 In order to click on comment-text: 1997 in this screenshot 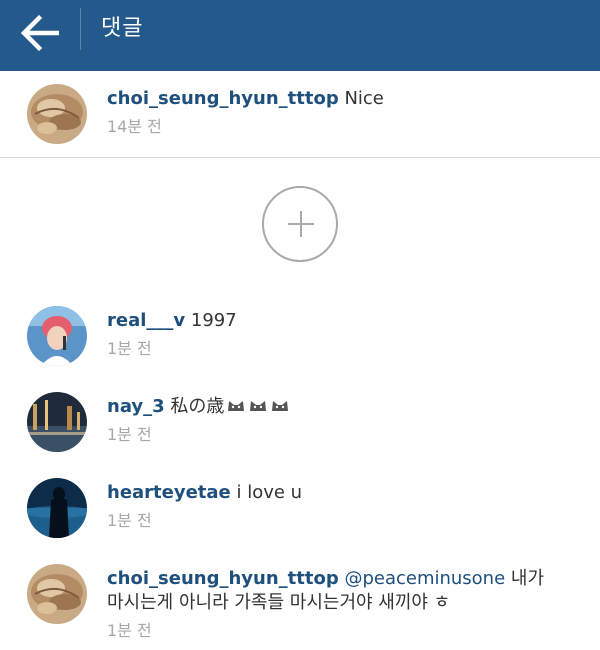, I will do `click(213, 320)`.